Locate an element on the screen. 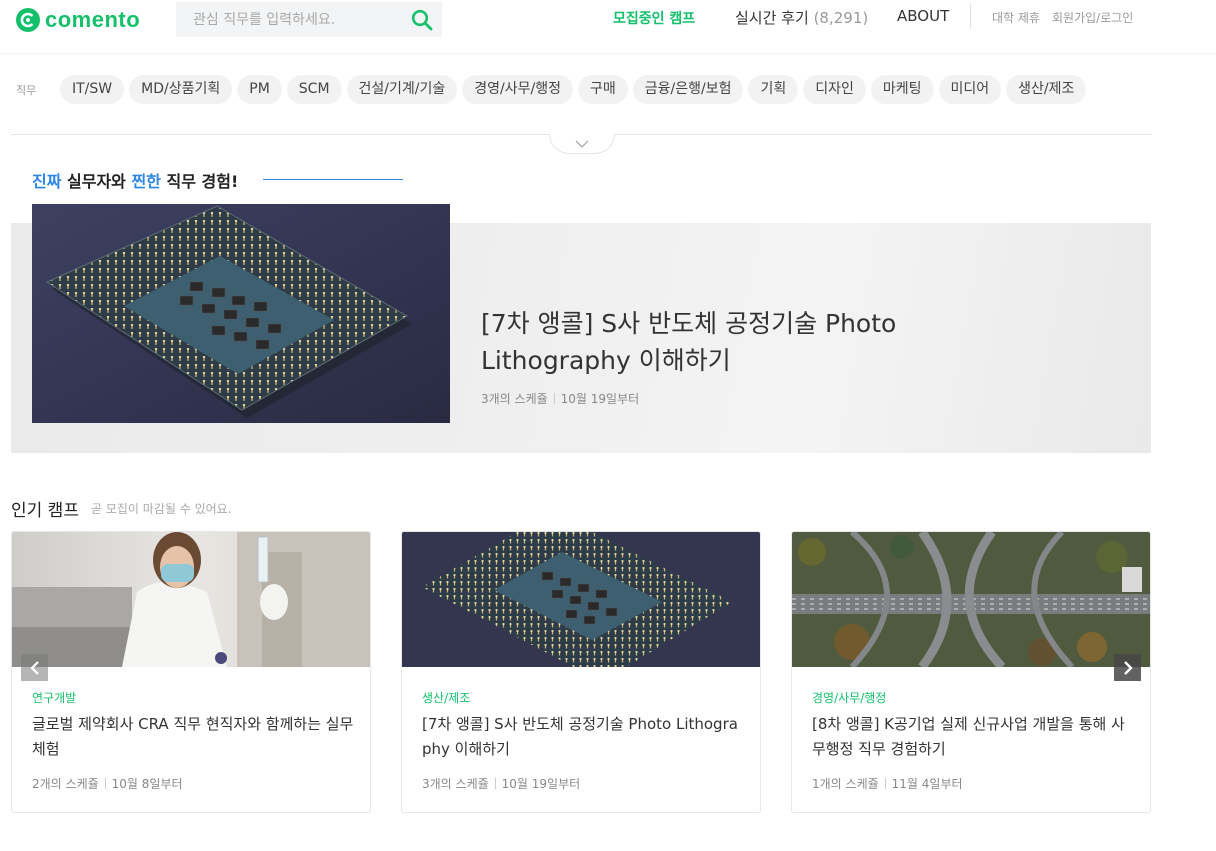 This screenshot has width=1216, height=851. camp-card-image-chip is located at coordinates (581, 599).